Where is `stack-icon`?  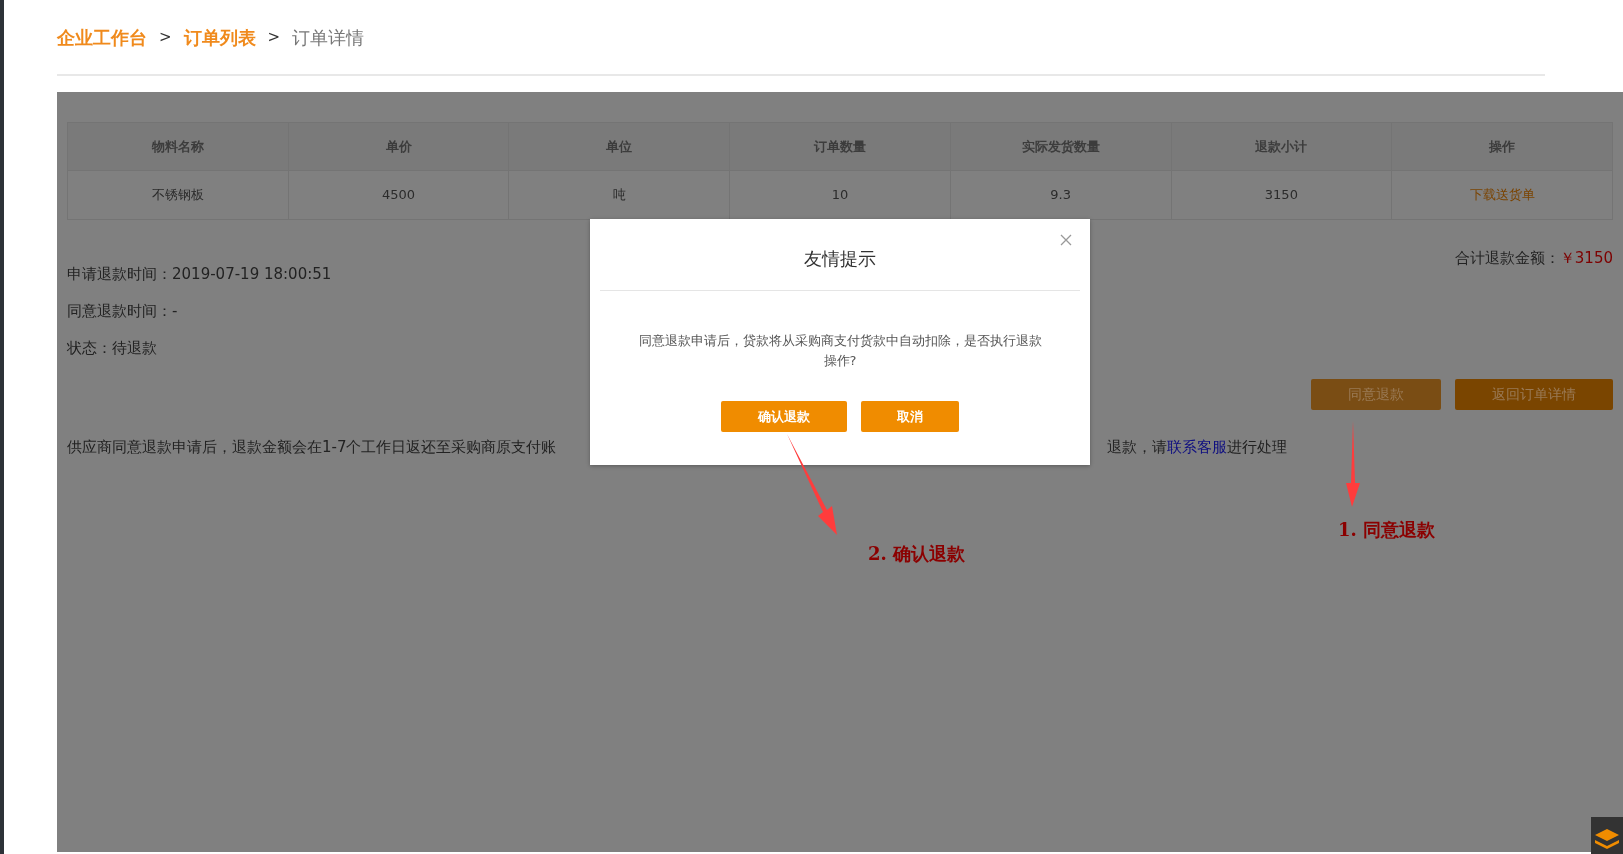
stack-icon is located at coordinates (1607, 835).